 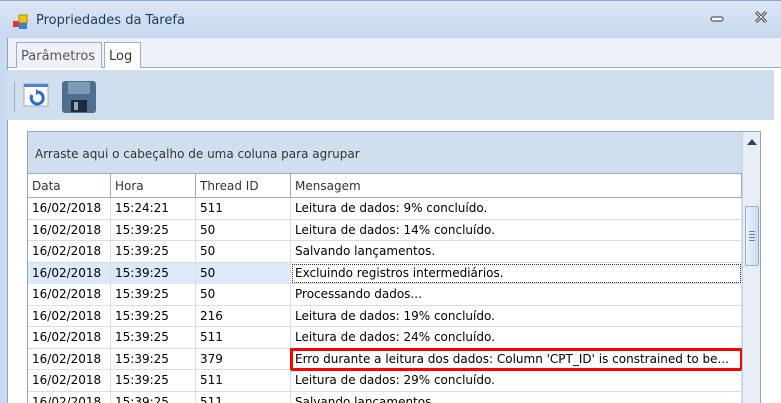 What do you see at coordinates (110, 20) in the screenshot?
I see `window-title: Propriedades da Tarefa` at bounding box center [110, 20].